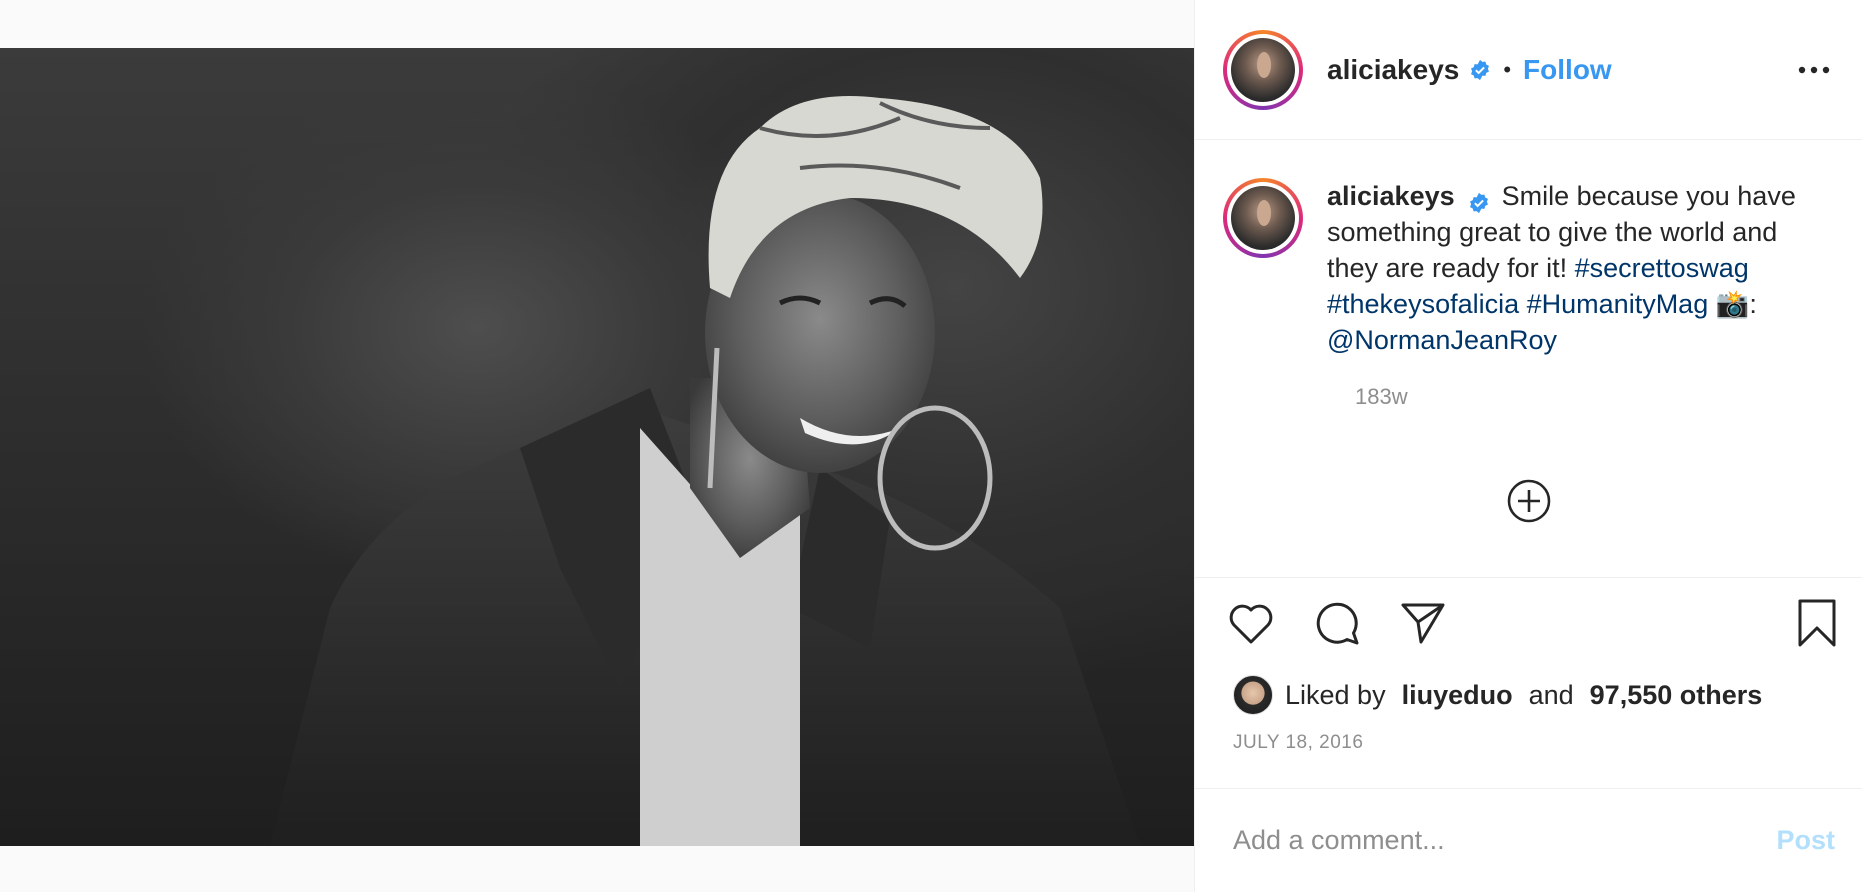 The height and width of the screenshot is (892, 1862). What do you see at coordinates (1335, 694) in the screenshot?
I see `liked-by-prefix: Liked by` at bounding box center [1335, 694].